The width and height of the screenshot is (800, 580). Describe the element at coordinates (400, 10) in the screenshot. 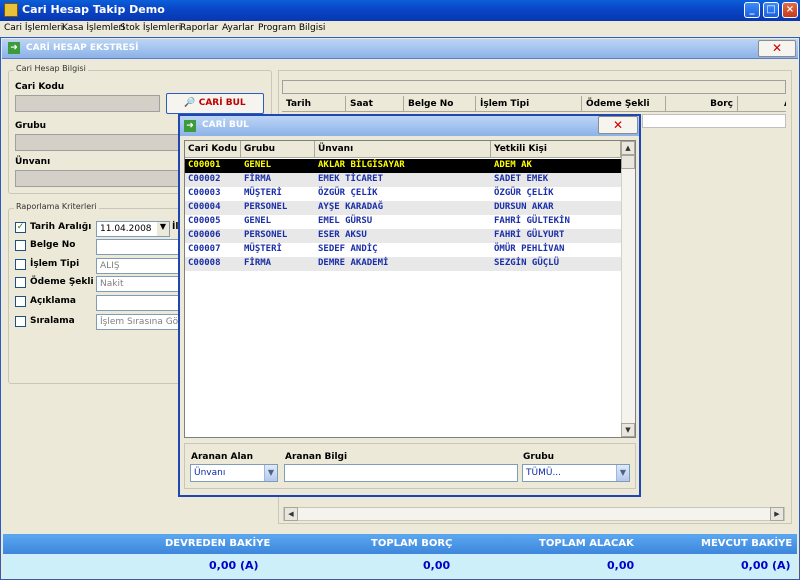

I see `title-bar: Cari Hesap Takip Demo _ □ ×` at that location.